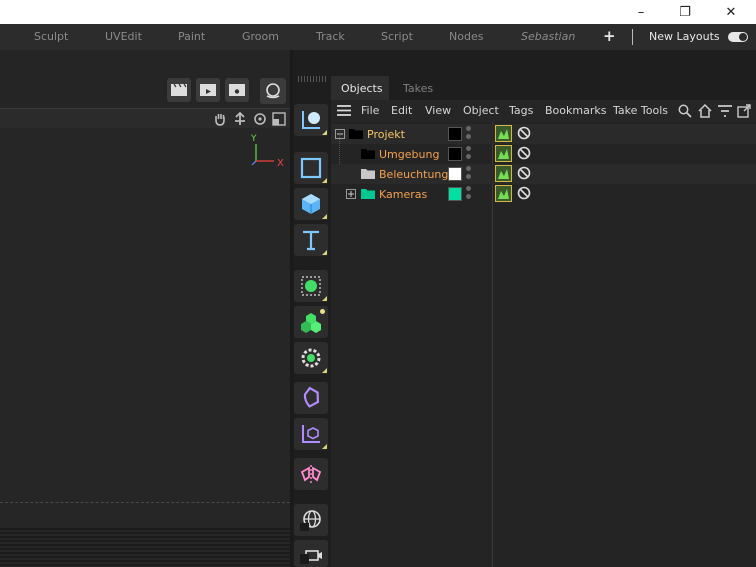  I want to click on minimize-icon: –, so click(641, 12).